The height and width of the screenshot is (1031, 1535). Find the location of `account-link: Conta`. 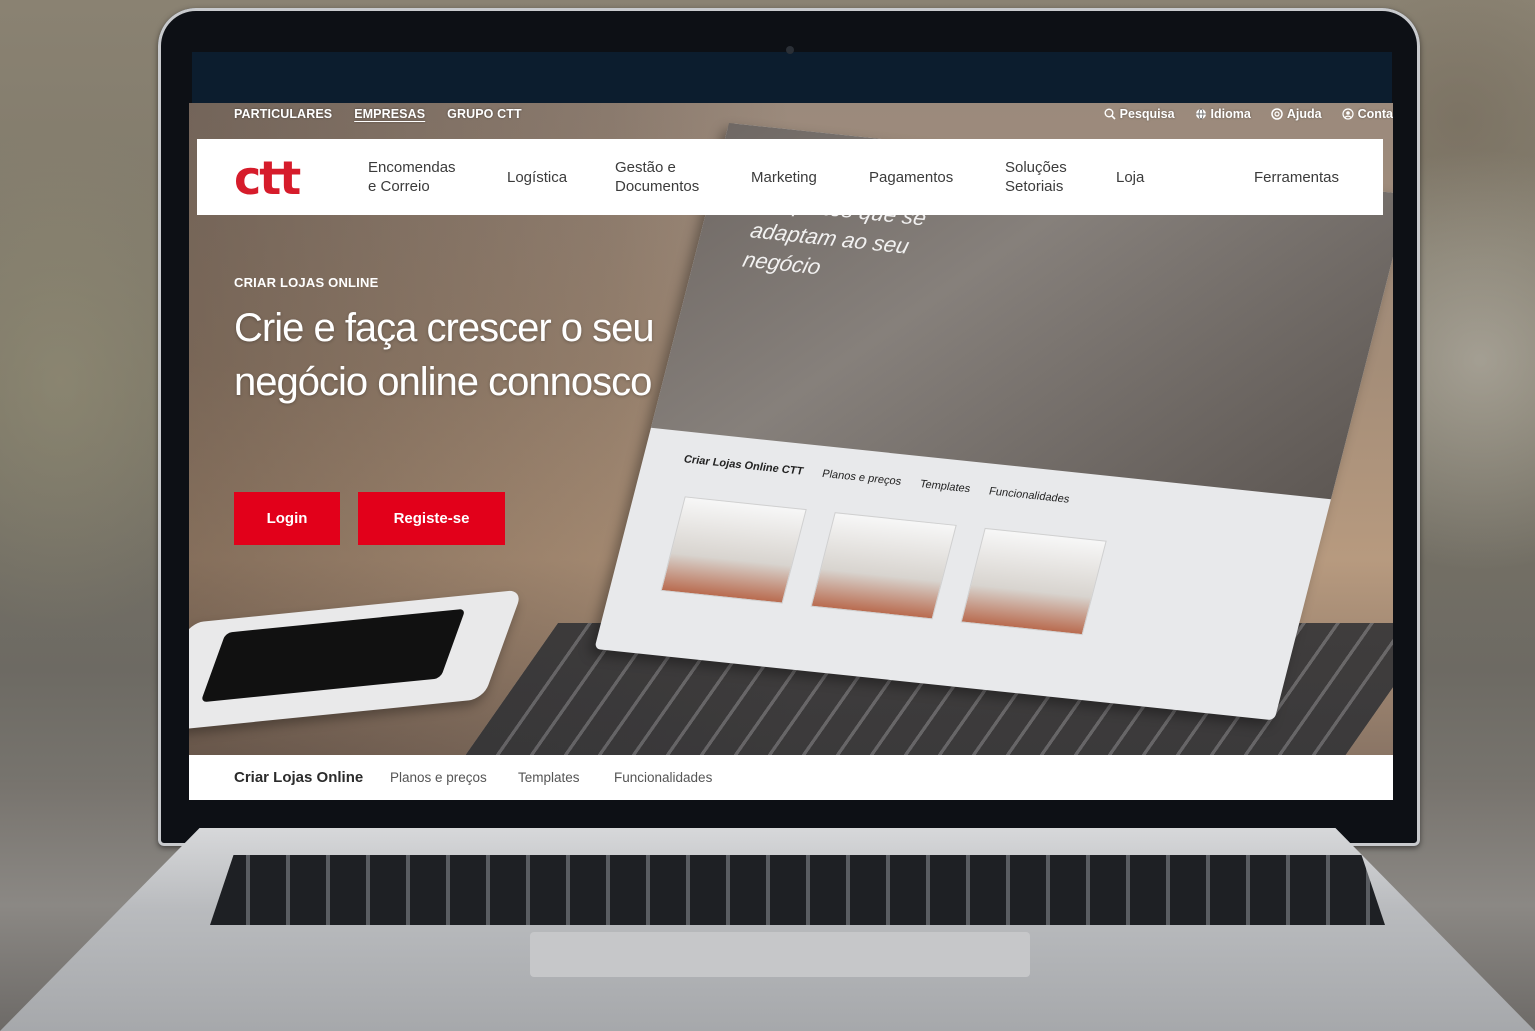

account-link: Conta is located at coordinates (1367, 114).